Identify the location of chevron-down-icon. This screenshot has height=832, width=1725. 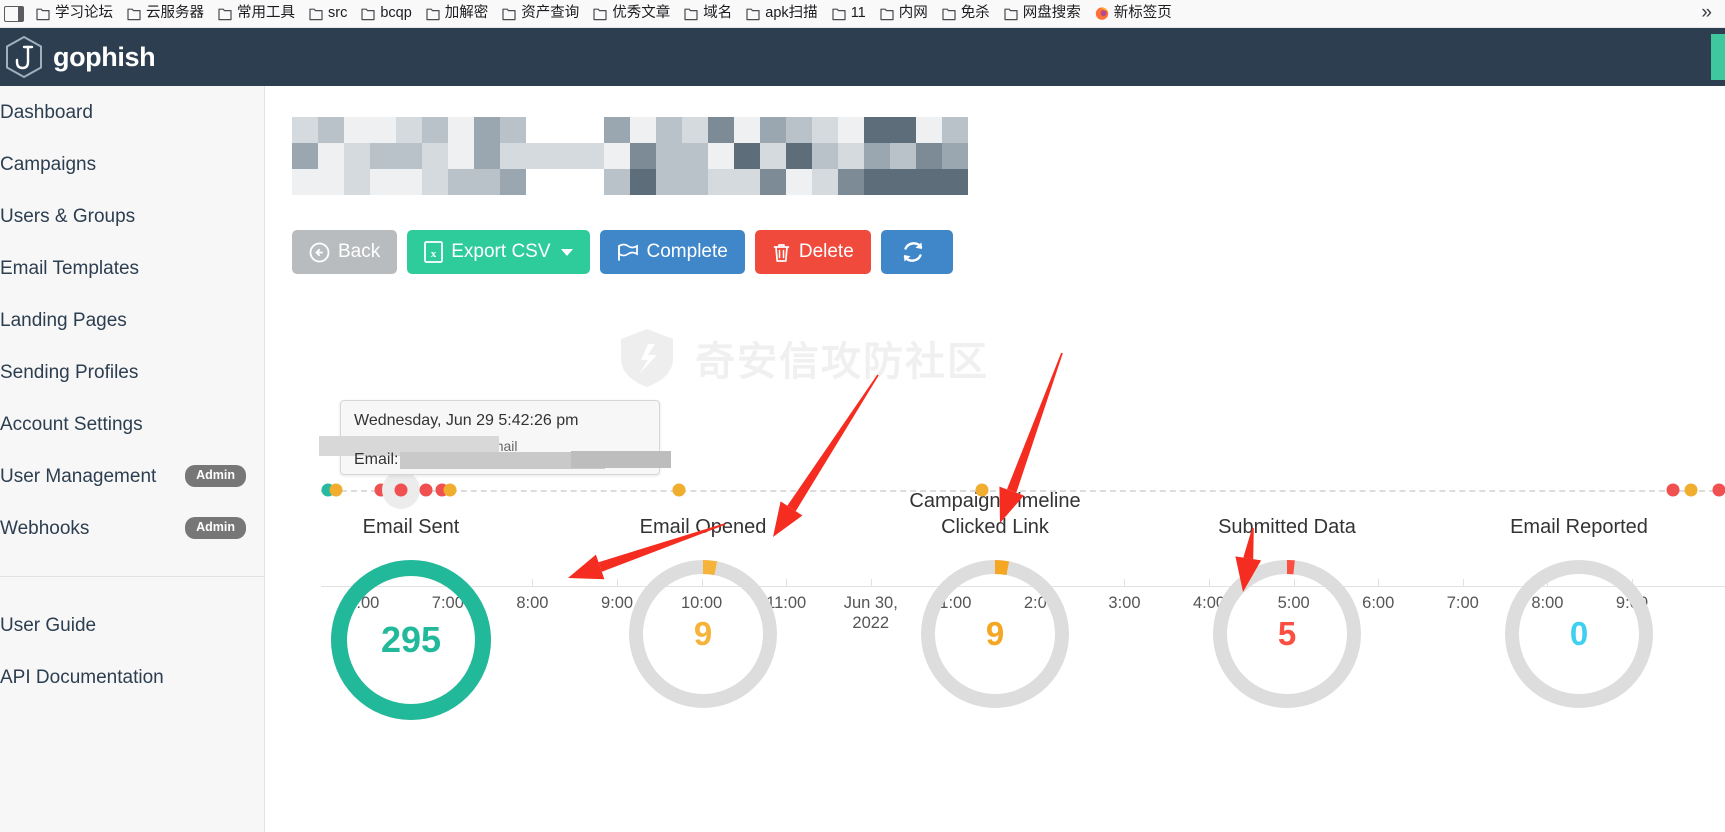
(566, 252).